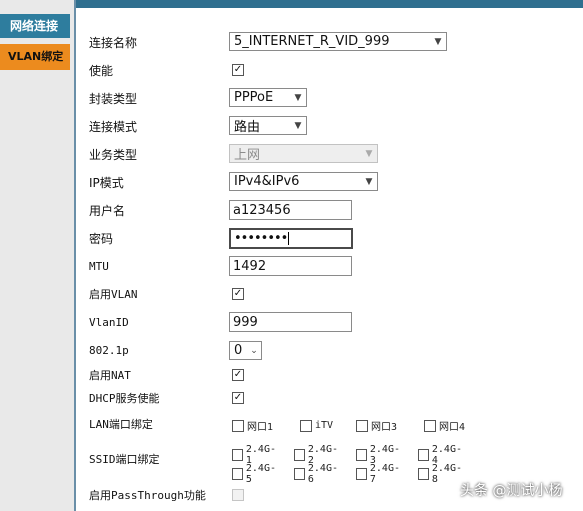  I want to click on lan-option-4: 网口4, so click(450, 425).